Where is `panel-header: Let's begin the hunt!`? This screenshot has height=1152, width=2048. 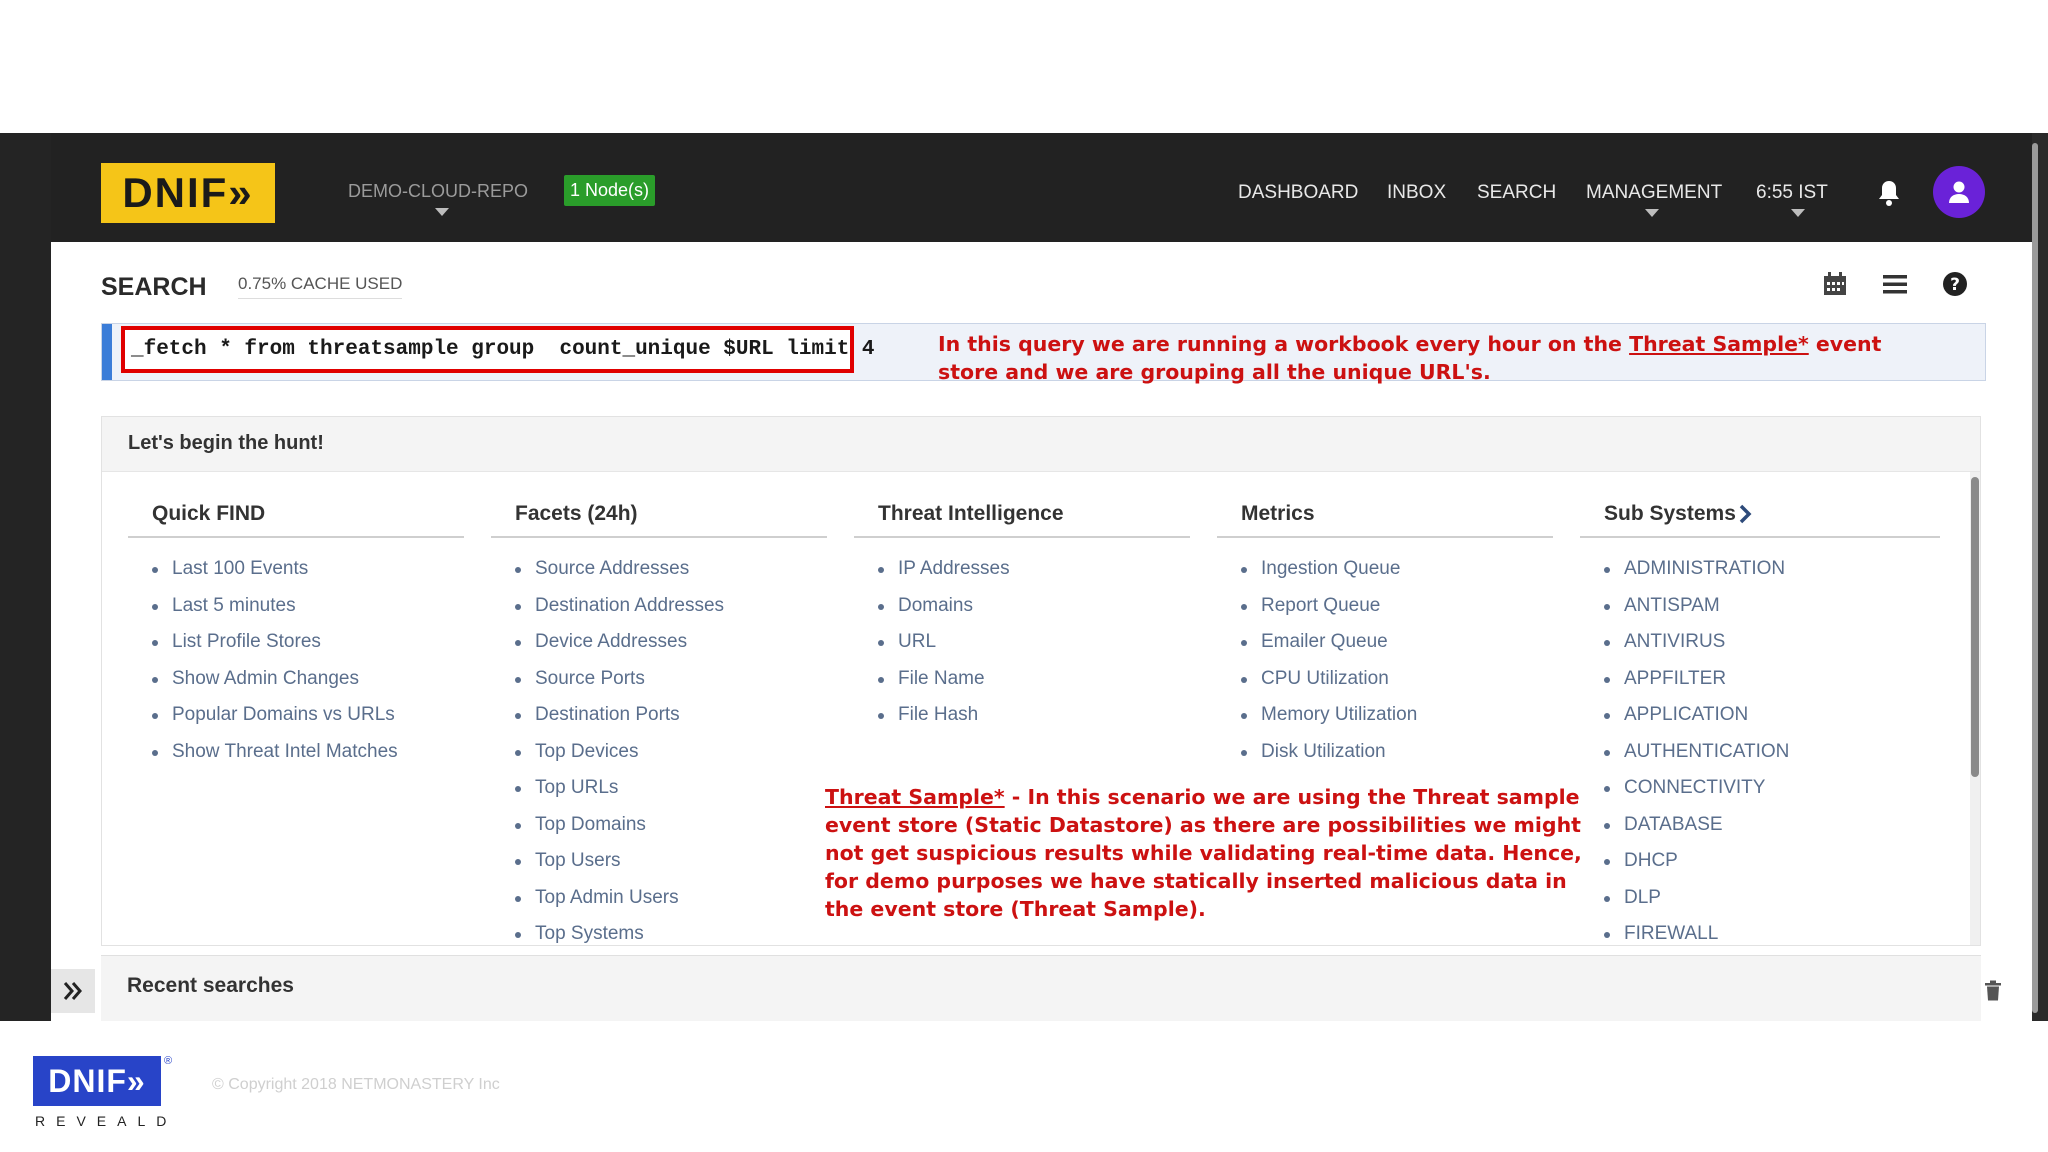
panel-header: Let's begin the hunt! is located at coordinates (1041, 444).